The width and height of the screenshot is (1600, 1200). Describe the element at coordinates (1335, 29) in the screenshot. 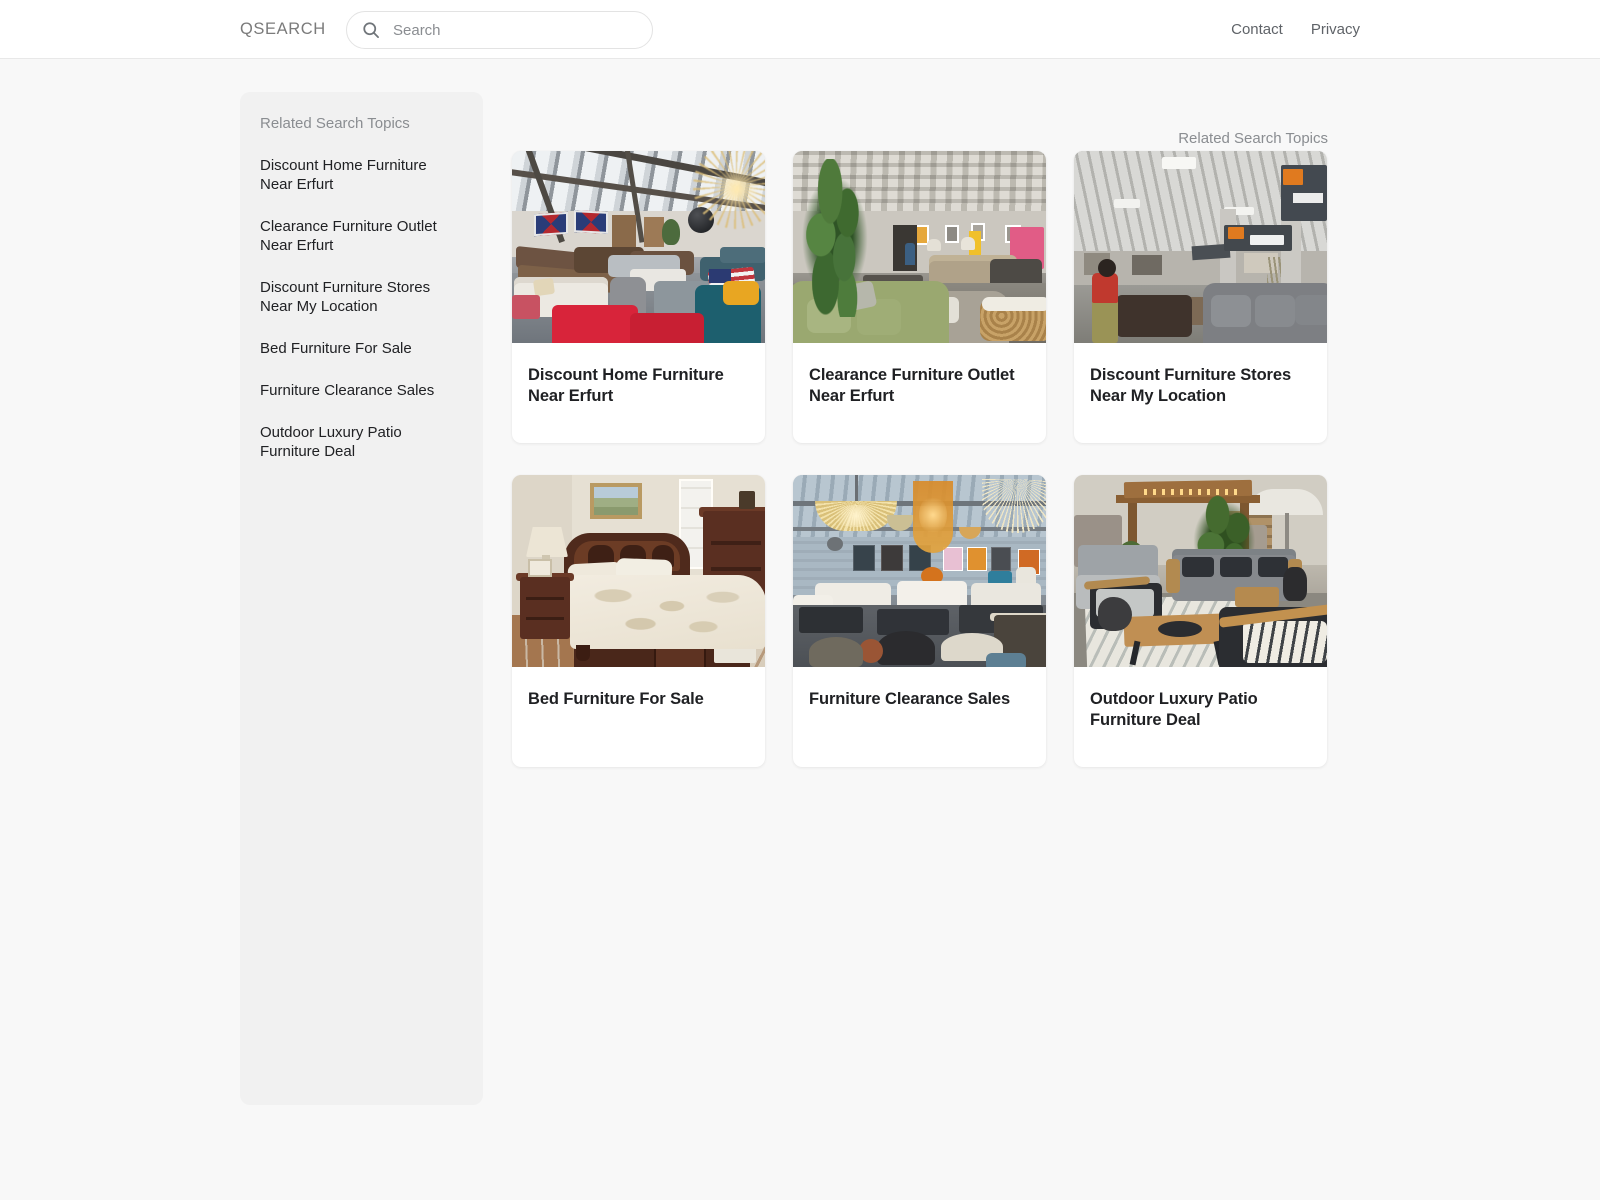

I see `nav-link-privacy: Privacy` at that location.